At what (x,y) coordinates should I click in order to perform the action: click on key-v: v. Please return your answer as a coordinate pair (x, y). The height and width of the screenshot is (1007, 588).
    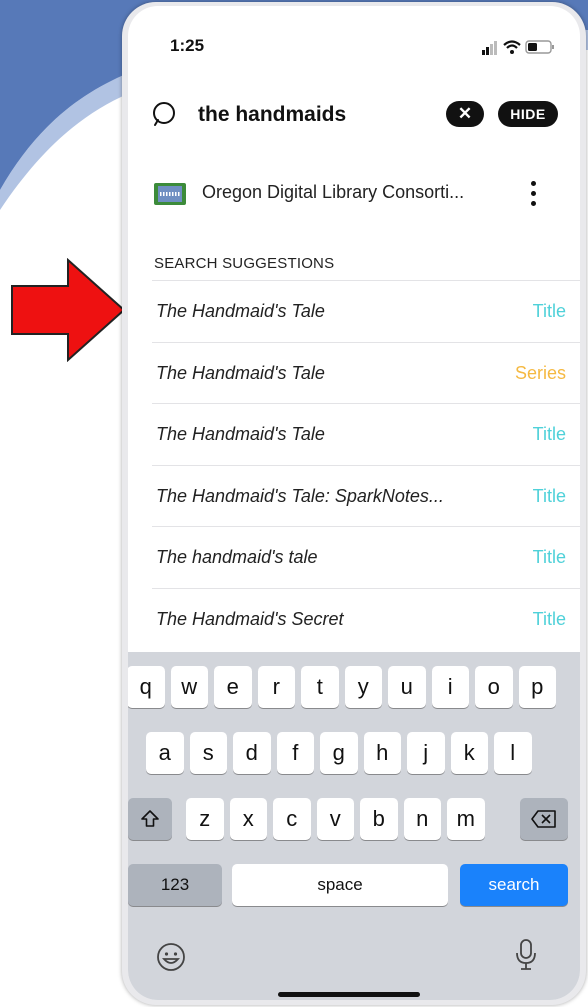
    Looking at the image, I should click on (335, 819).